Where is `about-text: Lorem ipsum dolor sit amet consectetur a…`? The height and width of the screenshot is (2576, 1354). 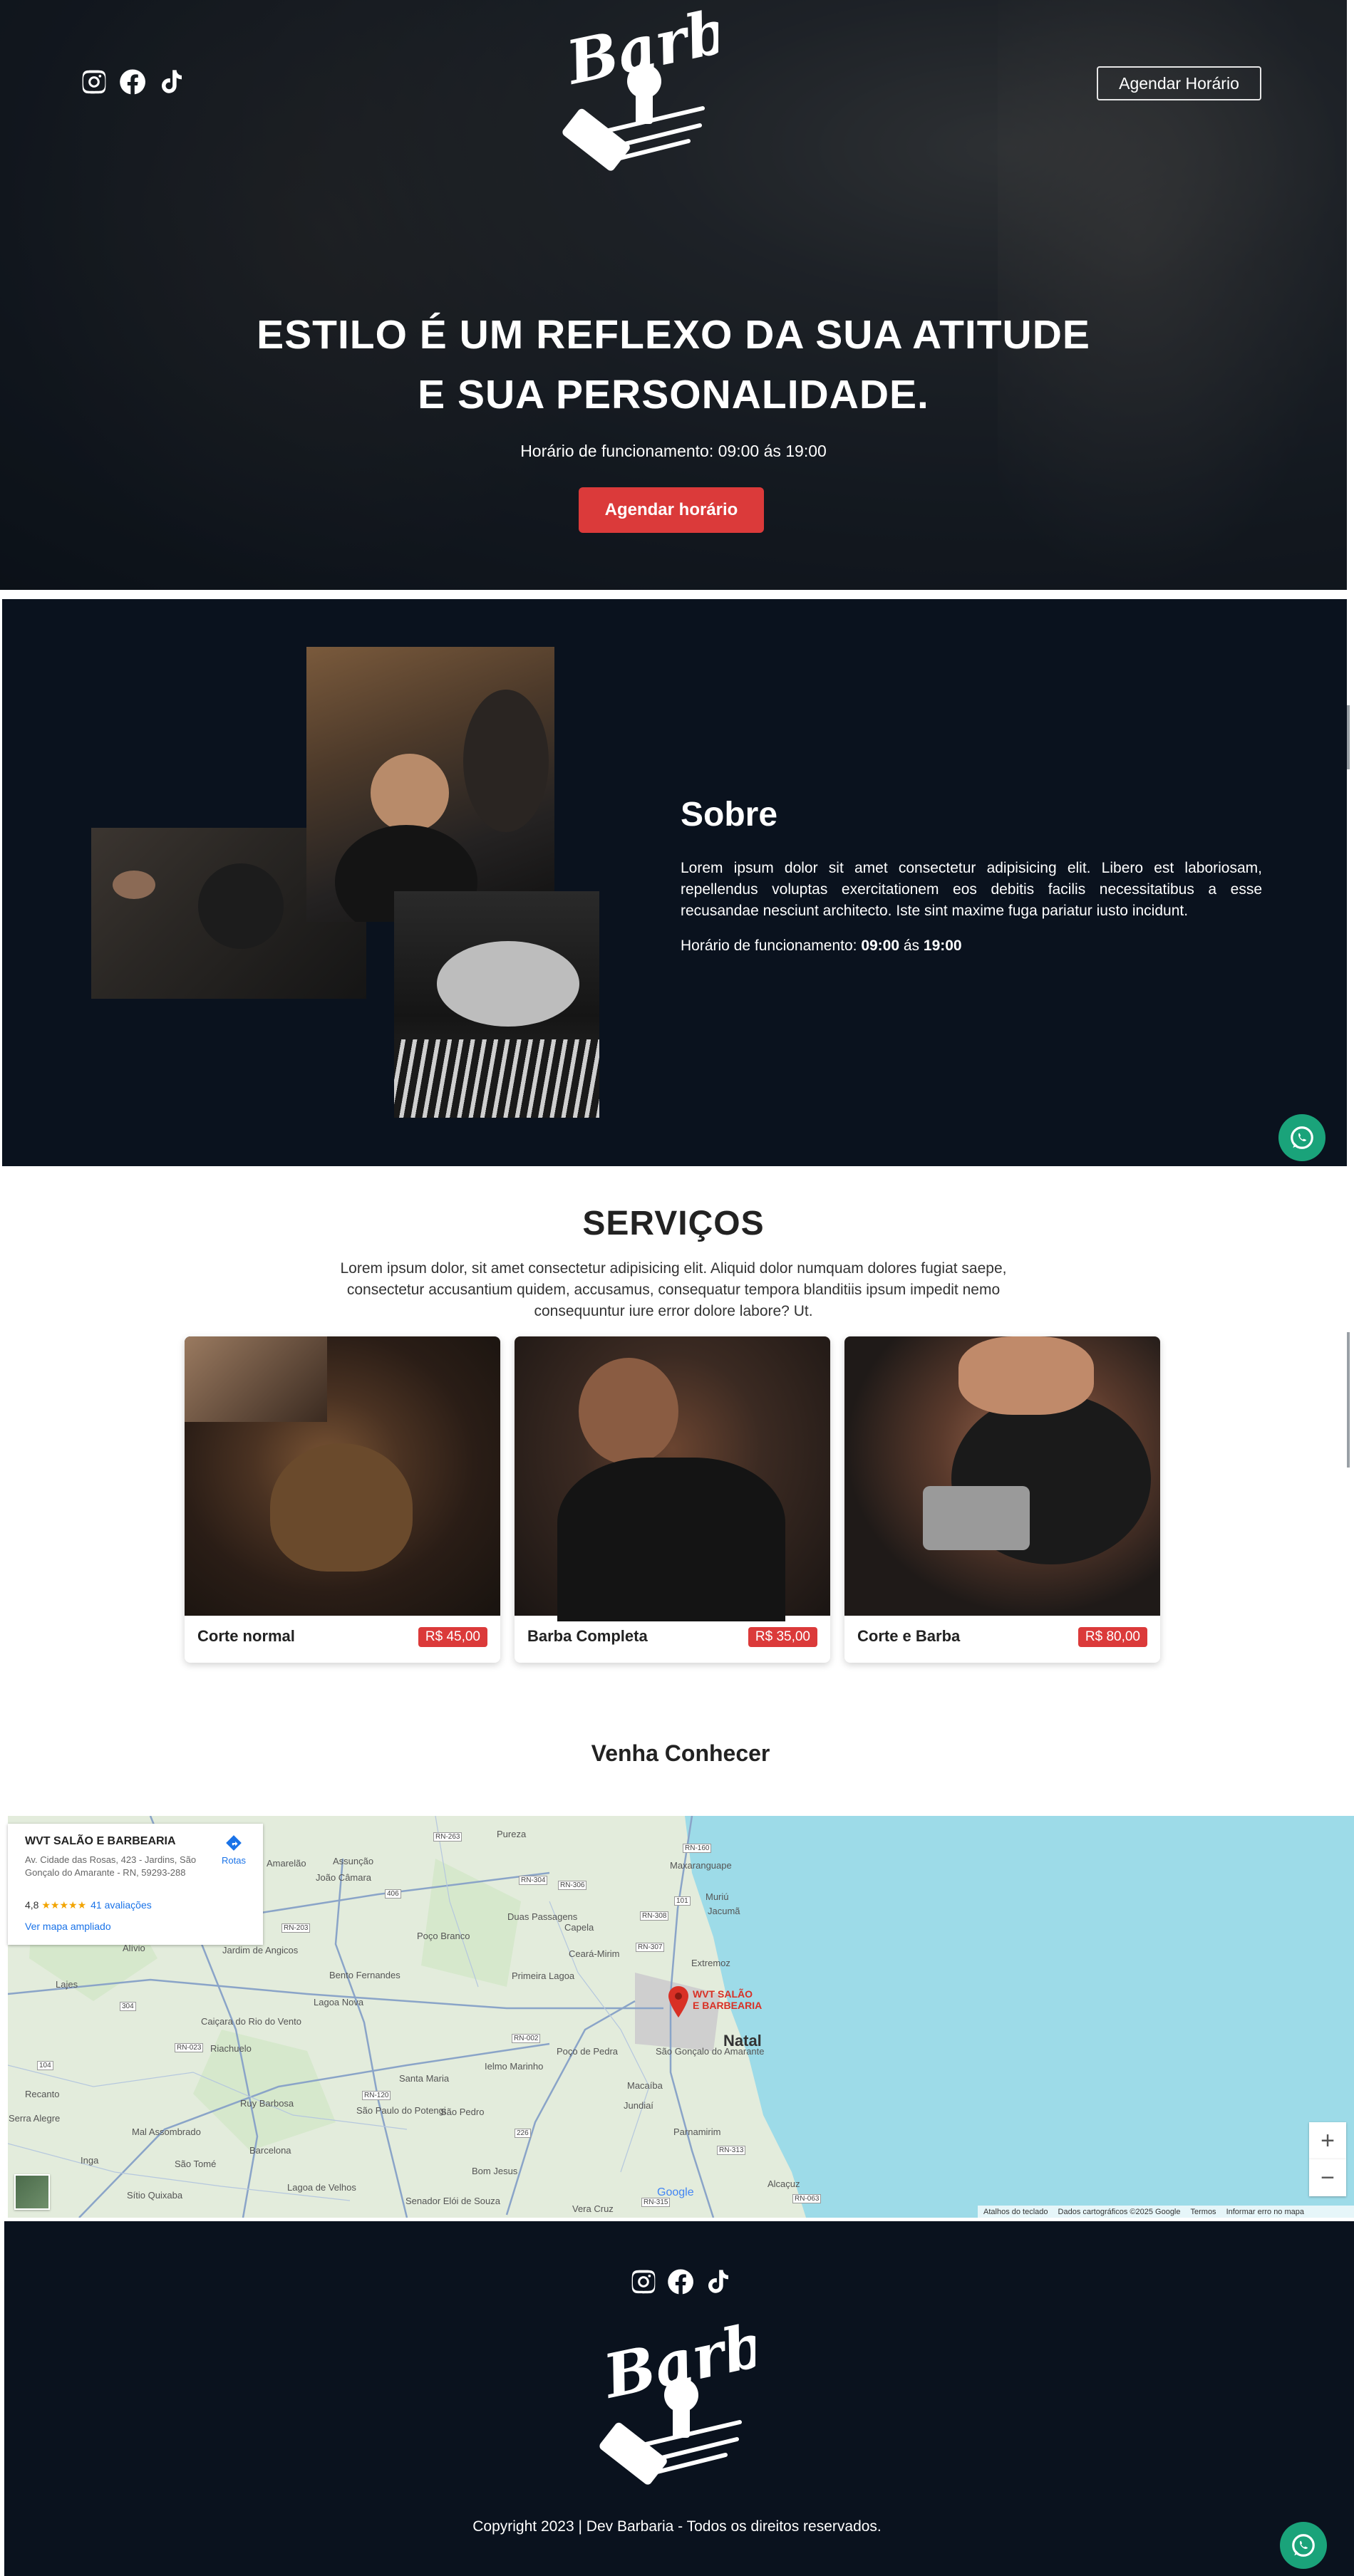
about-text: Lorem ipsum dolor sit amet consectetur a… is located at coordinates (971, 889).